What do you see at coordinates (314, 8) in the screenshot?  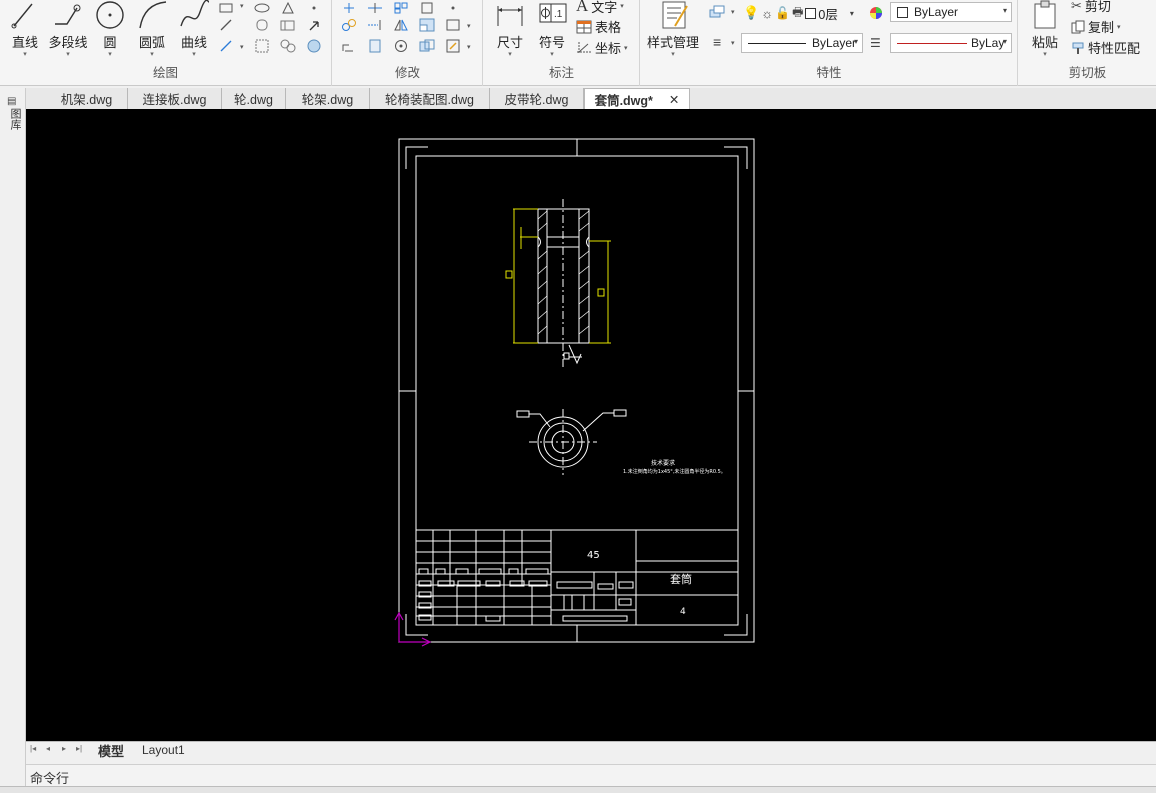 I see `point-icon` at bounding box center [314, 8].